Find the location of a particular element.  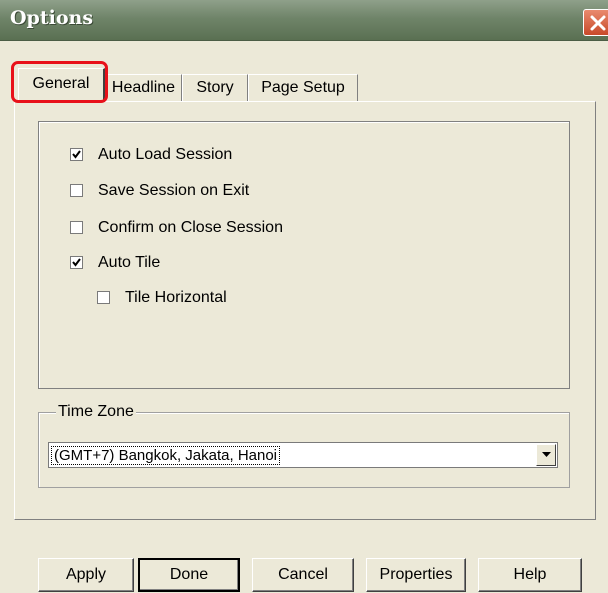

help-button: Help is located at coordinates (530, 575).